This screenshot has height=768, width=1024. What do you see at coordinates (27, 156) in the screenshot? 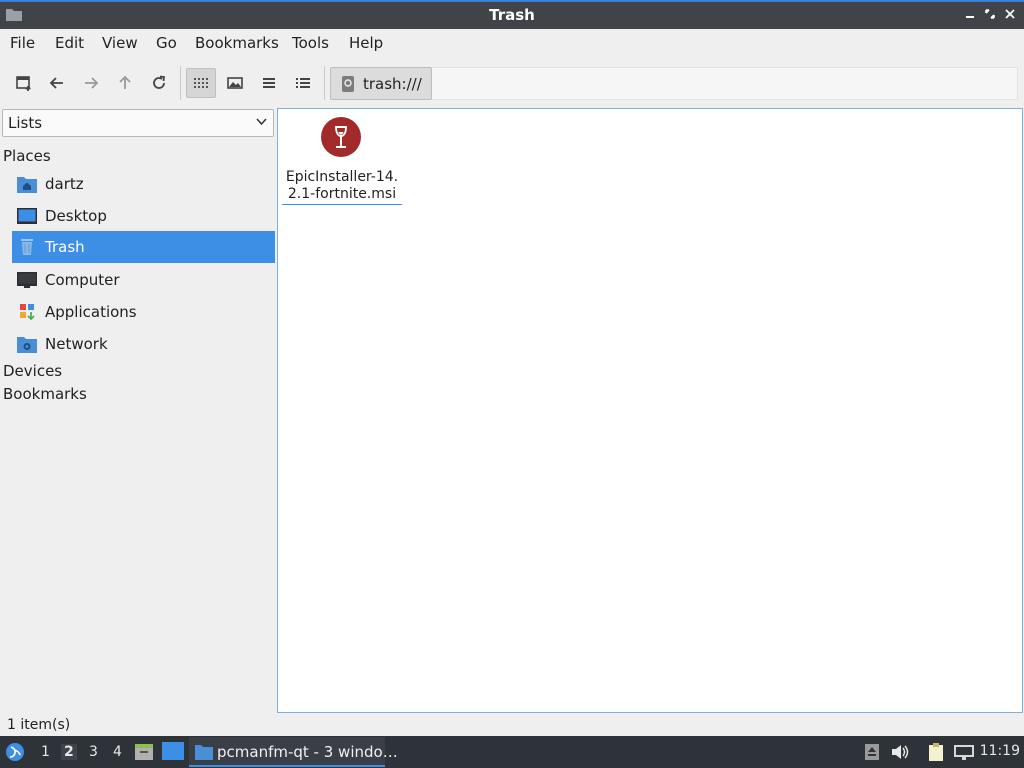
I see `places-heading: Places` at bounding box center [27, 156].